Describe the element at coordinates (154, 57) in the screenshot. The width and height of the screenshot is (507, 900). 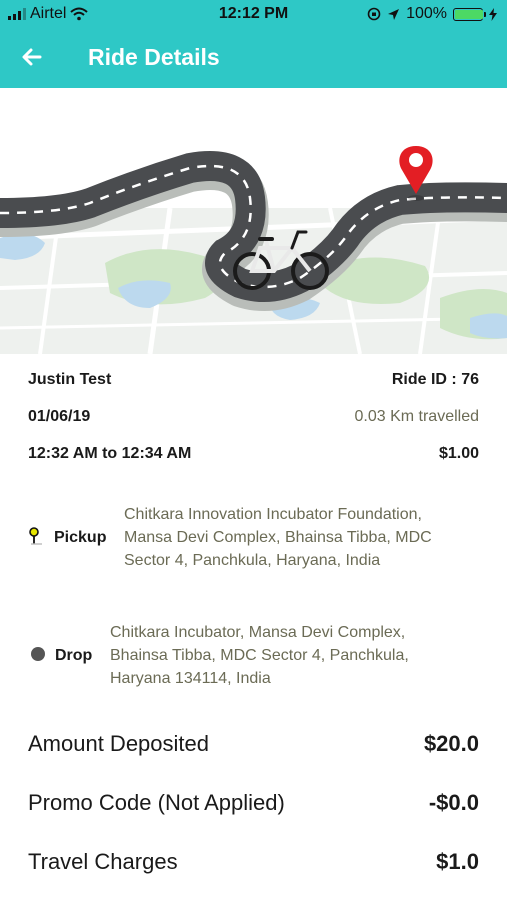
I see `page-title: Ride Details` at that location.